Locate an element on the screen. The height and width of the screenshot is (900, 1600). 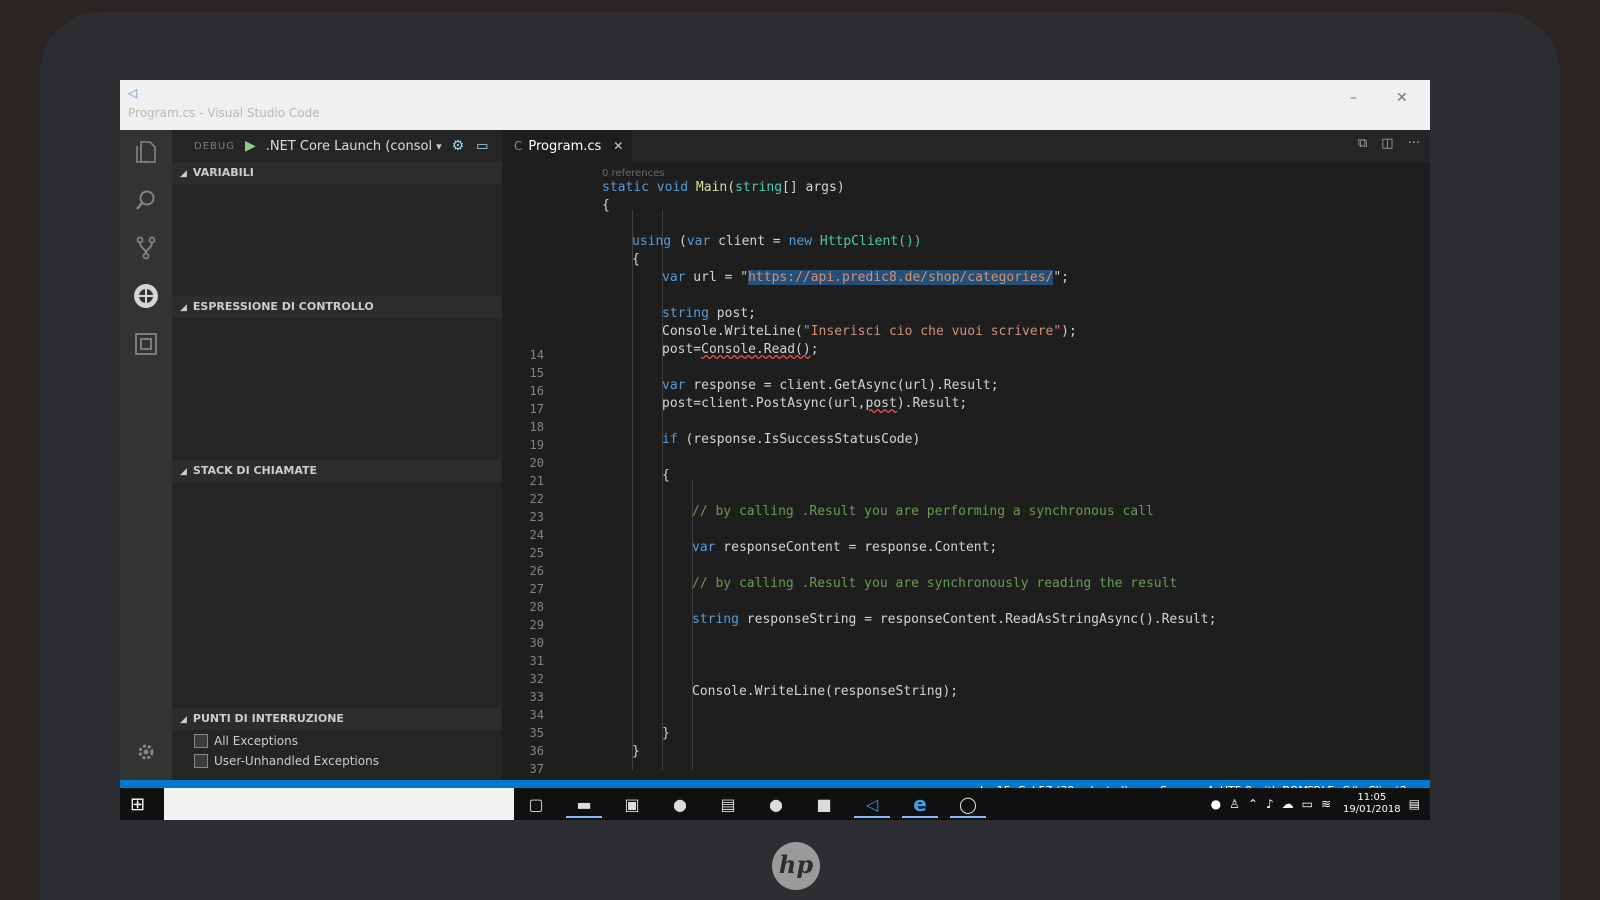
line-number: 34 is located at coordinates (536, 715).